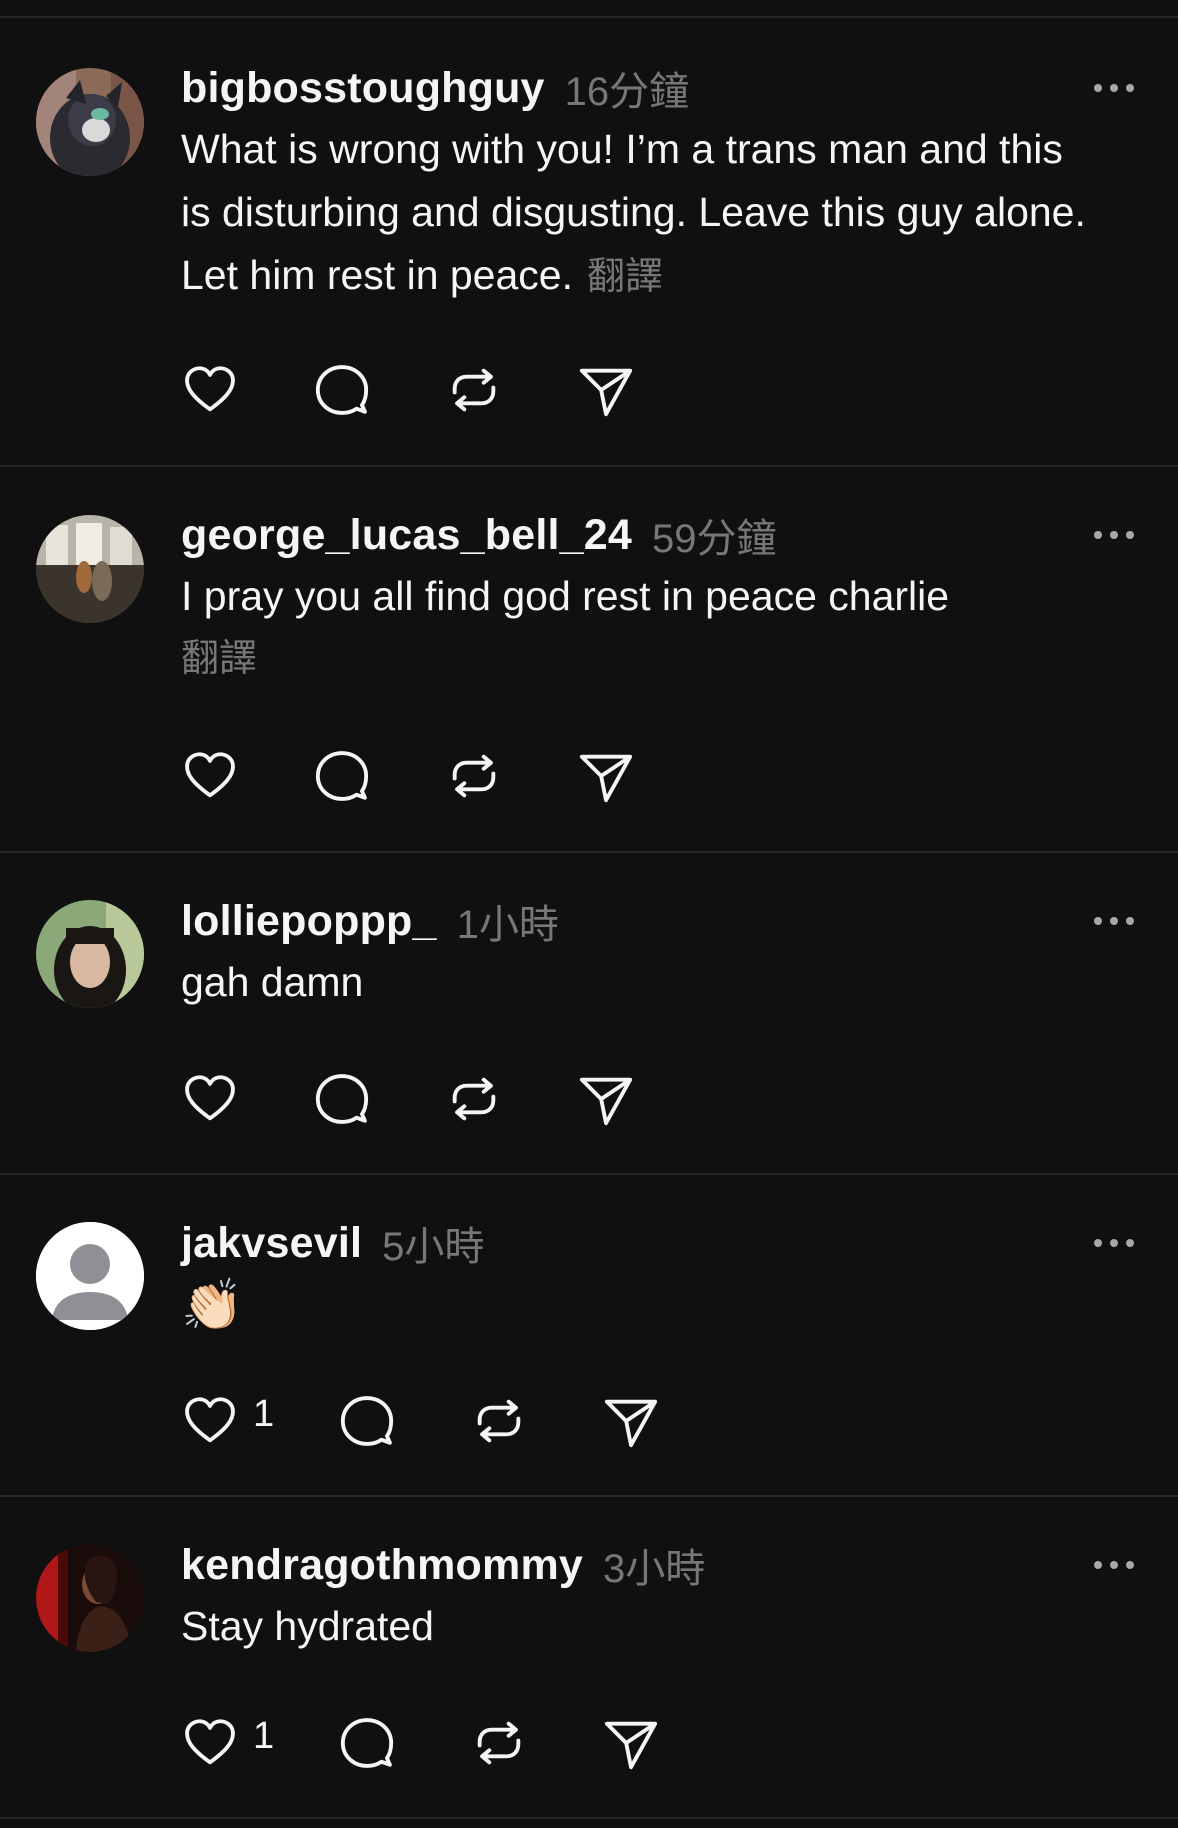  I want to click on comment-text-block: Stay hydrated, so click(641, 1626).